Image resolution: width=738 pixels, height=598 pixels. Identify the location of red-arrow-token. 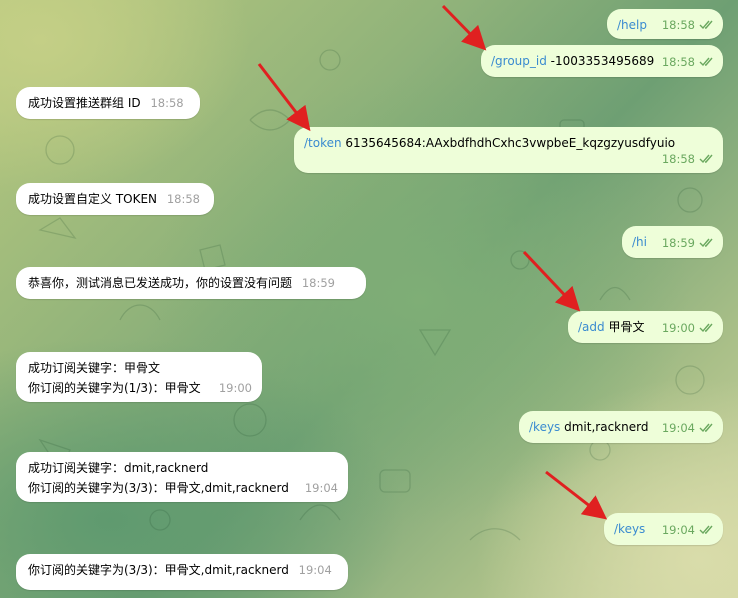
(284, 97).